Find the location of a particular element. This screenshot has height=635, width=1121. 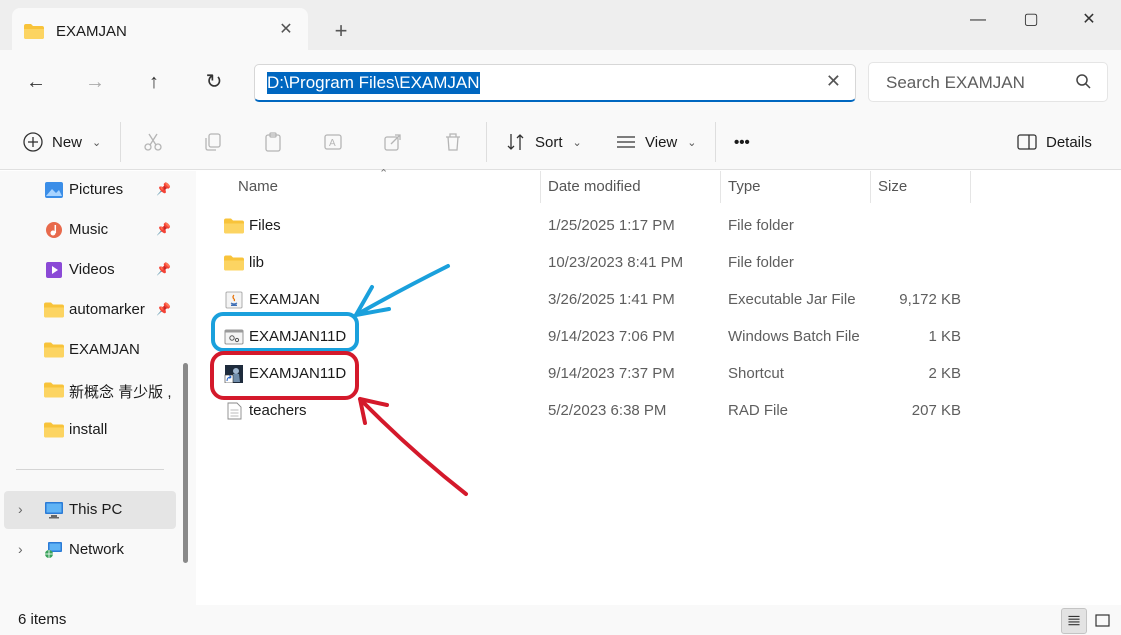

rename-icon: A is located at coordinates (333, 142).